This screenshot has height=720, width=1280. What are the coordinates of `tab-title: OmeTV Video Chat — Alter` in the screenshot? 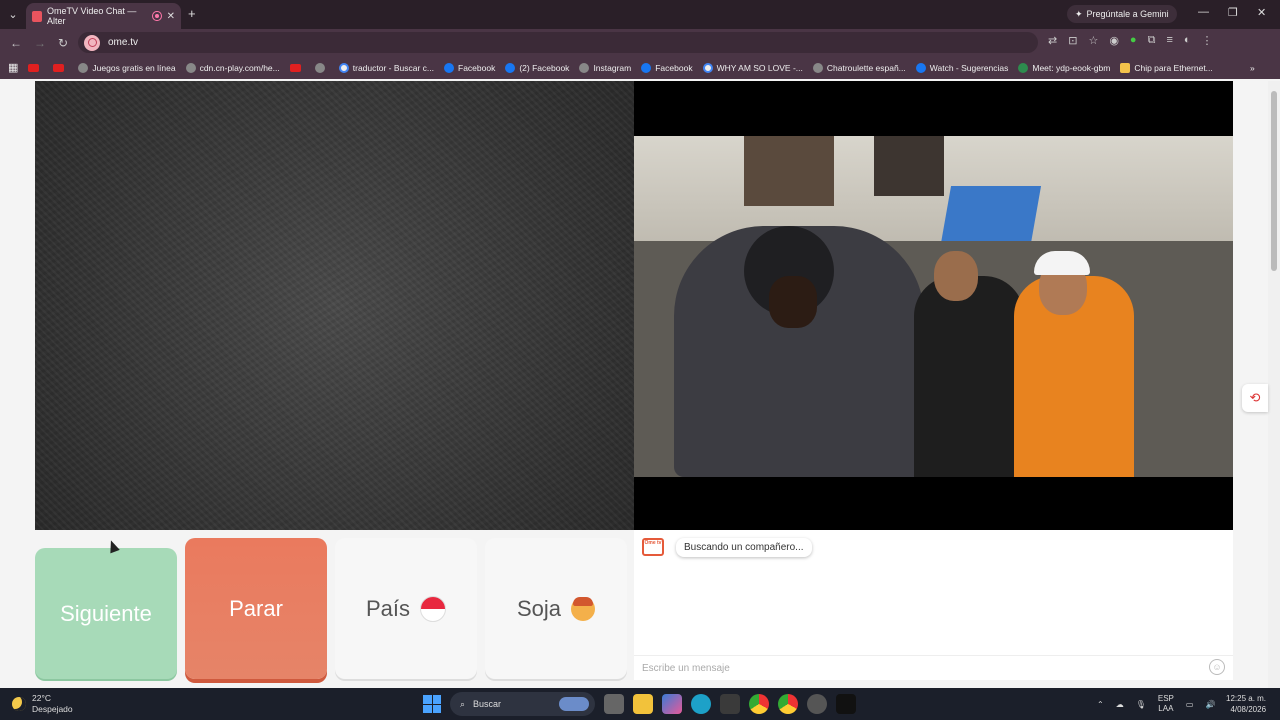 It's located at (92, 16).